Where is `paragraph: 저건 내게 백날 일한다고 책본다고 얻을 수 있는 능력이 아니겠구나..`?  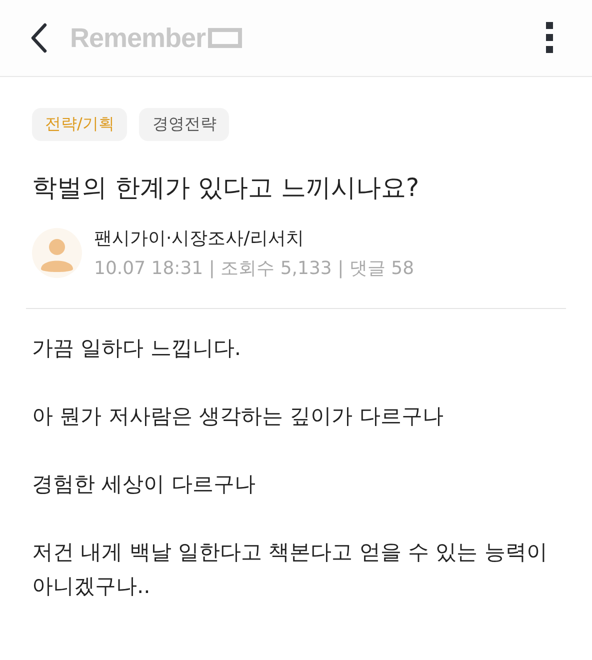
paragraph: 저건 내게 백날 일한다고 책본다고 얻을 수 있는 능력이 아니겠구나.. is located at coordinates (290, 569).